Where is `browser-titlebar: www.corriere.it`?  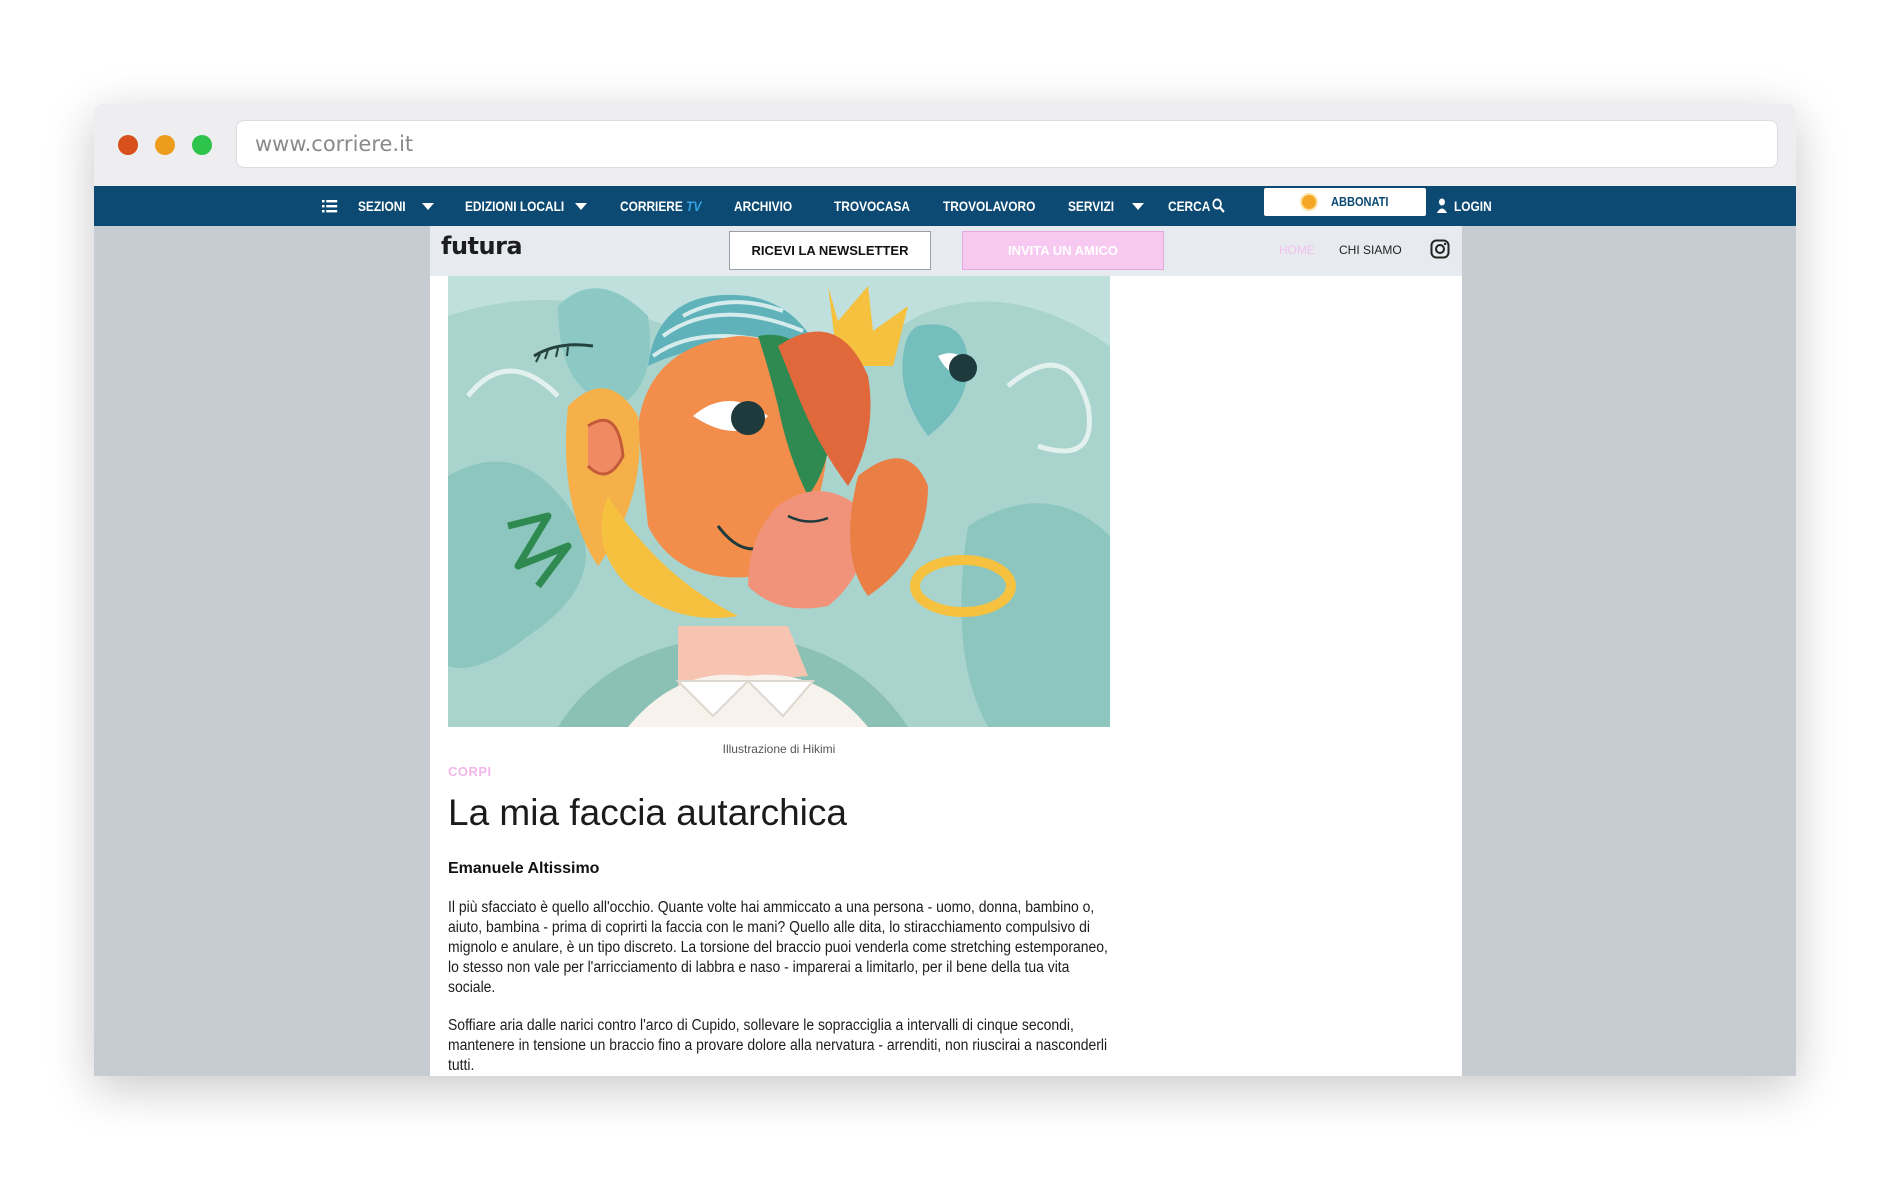
browser-titlebar: www.corriere.it is located at coordinates (945, 145).